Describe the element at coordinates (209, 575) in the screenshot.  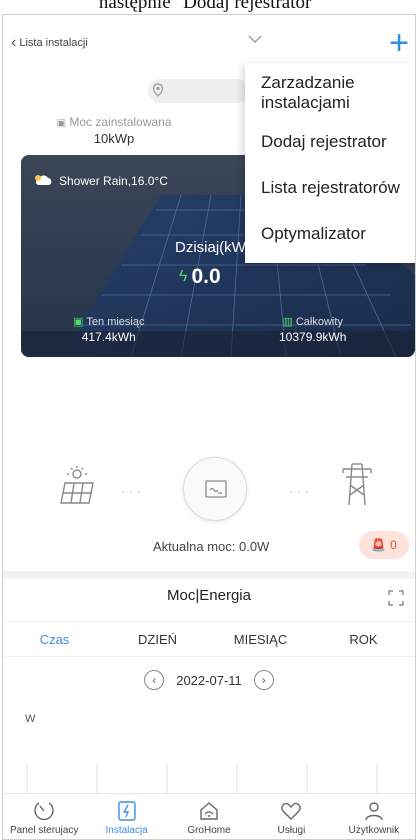
I see `section-divider` at that location.